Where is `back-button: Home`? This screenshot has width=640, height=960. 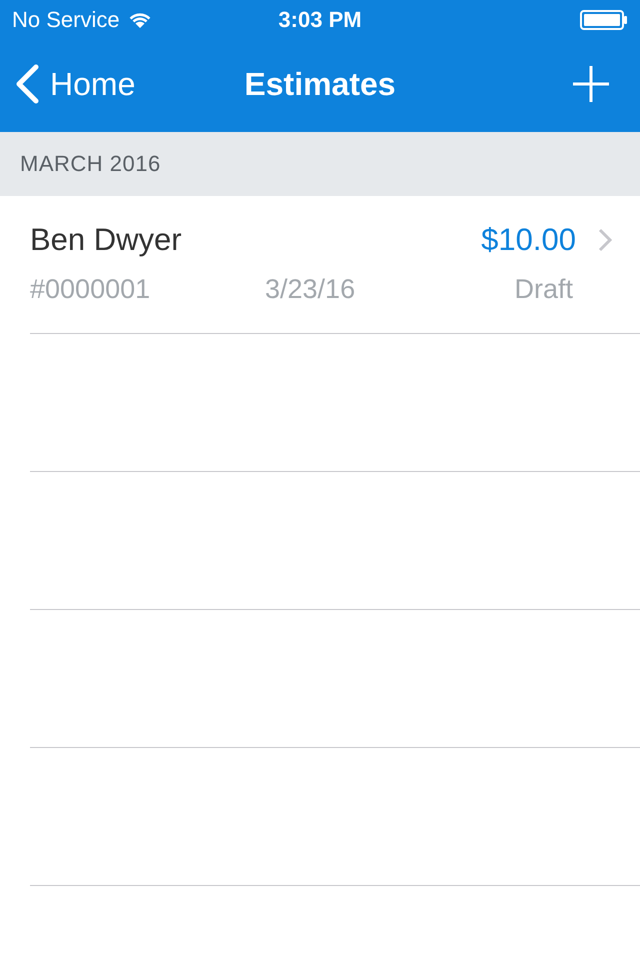 back-button: Home is located at coordinates (75, 84).